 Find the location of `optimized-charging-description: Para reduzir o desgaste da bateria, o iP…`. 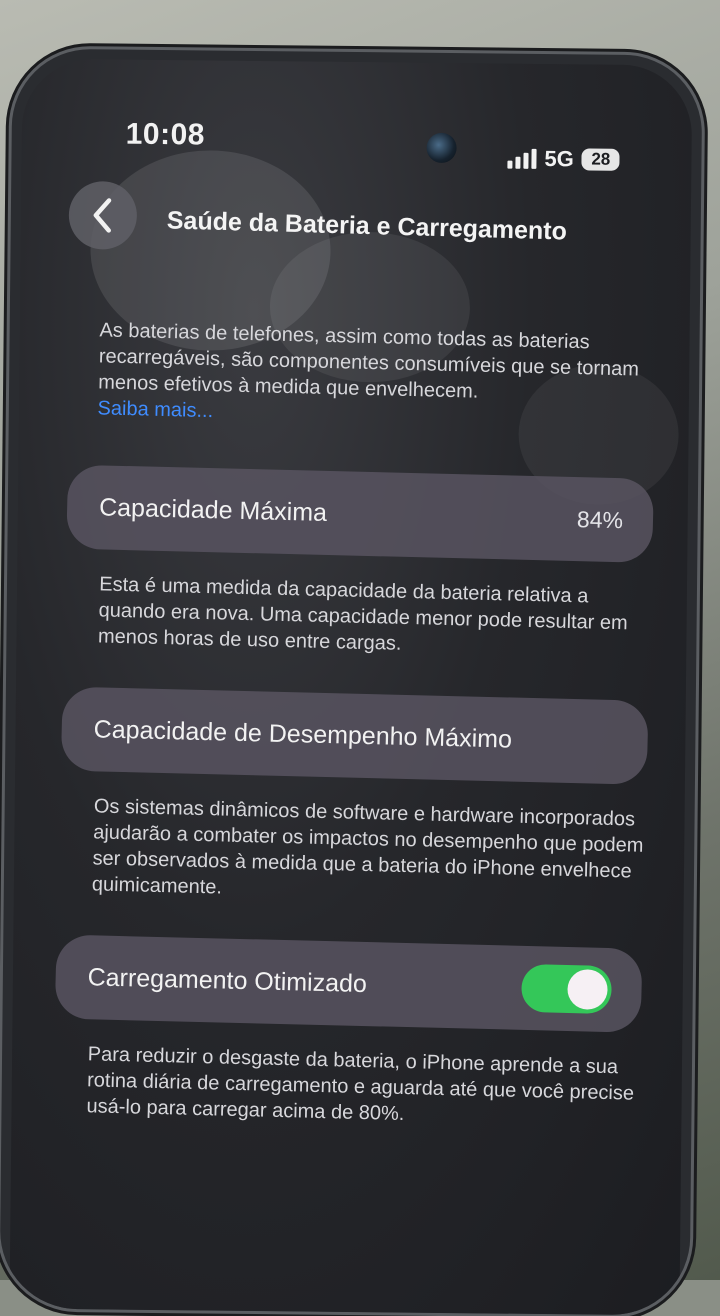

optimized-charging-description: Para reduzir o desgaste da bateria, o iP… is located at coordinates (360, 1084).